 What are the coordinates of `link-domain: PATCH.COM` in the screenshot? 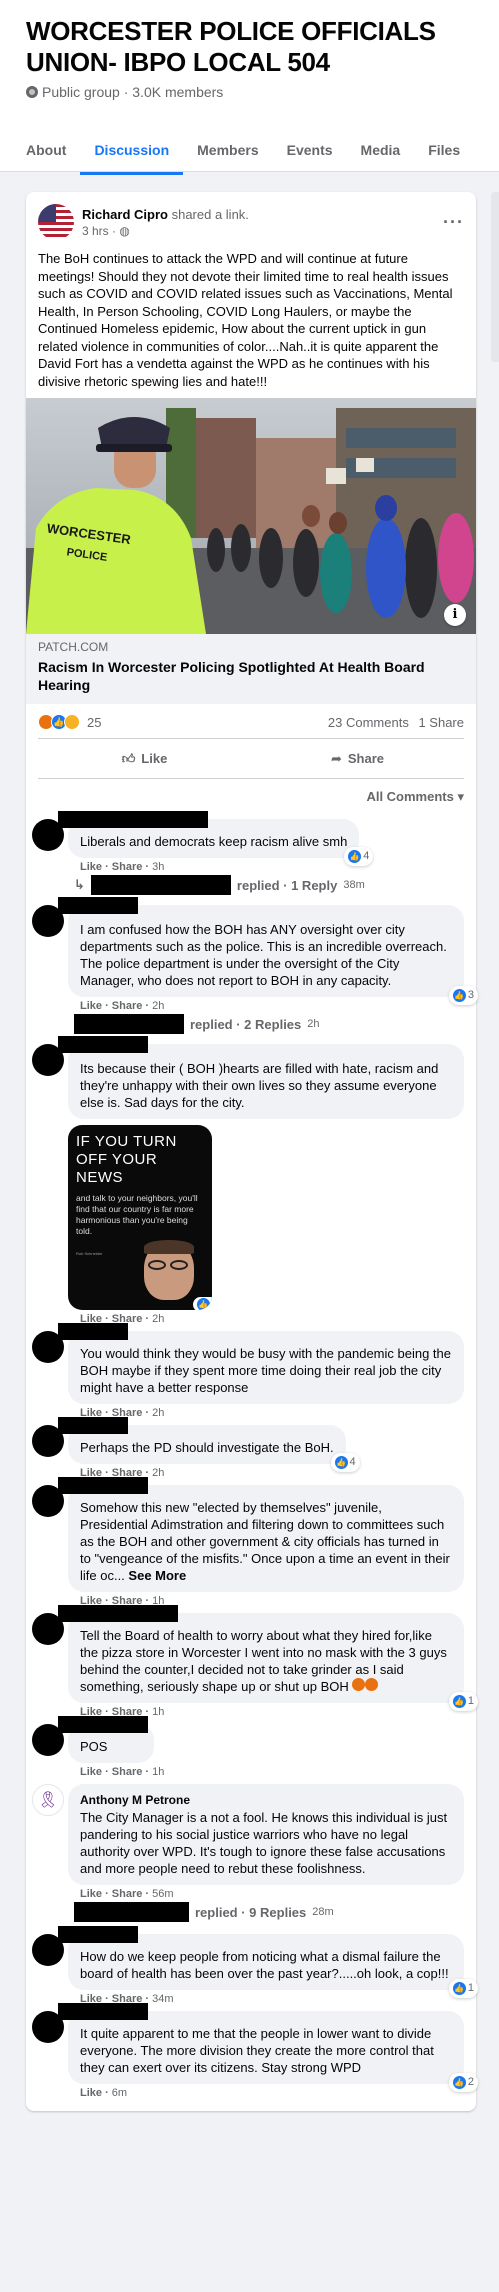 It's located at (73, 647).